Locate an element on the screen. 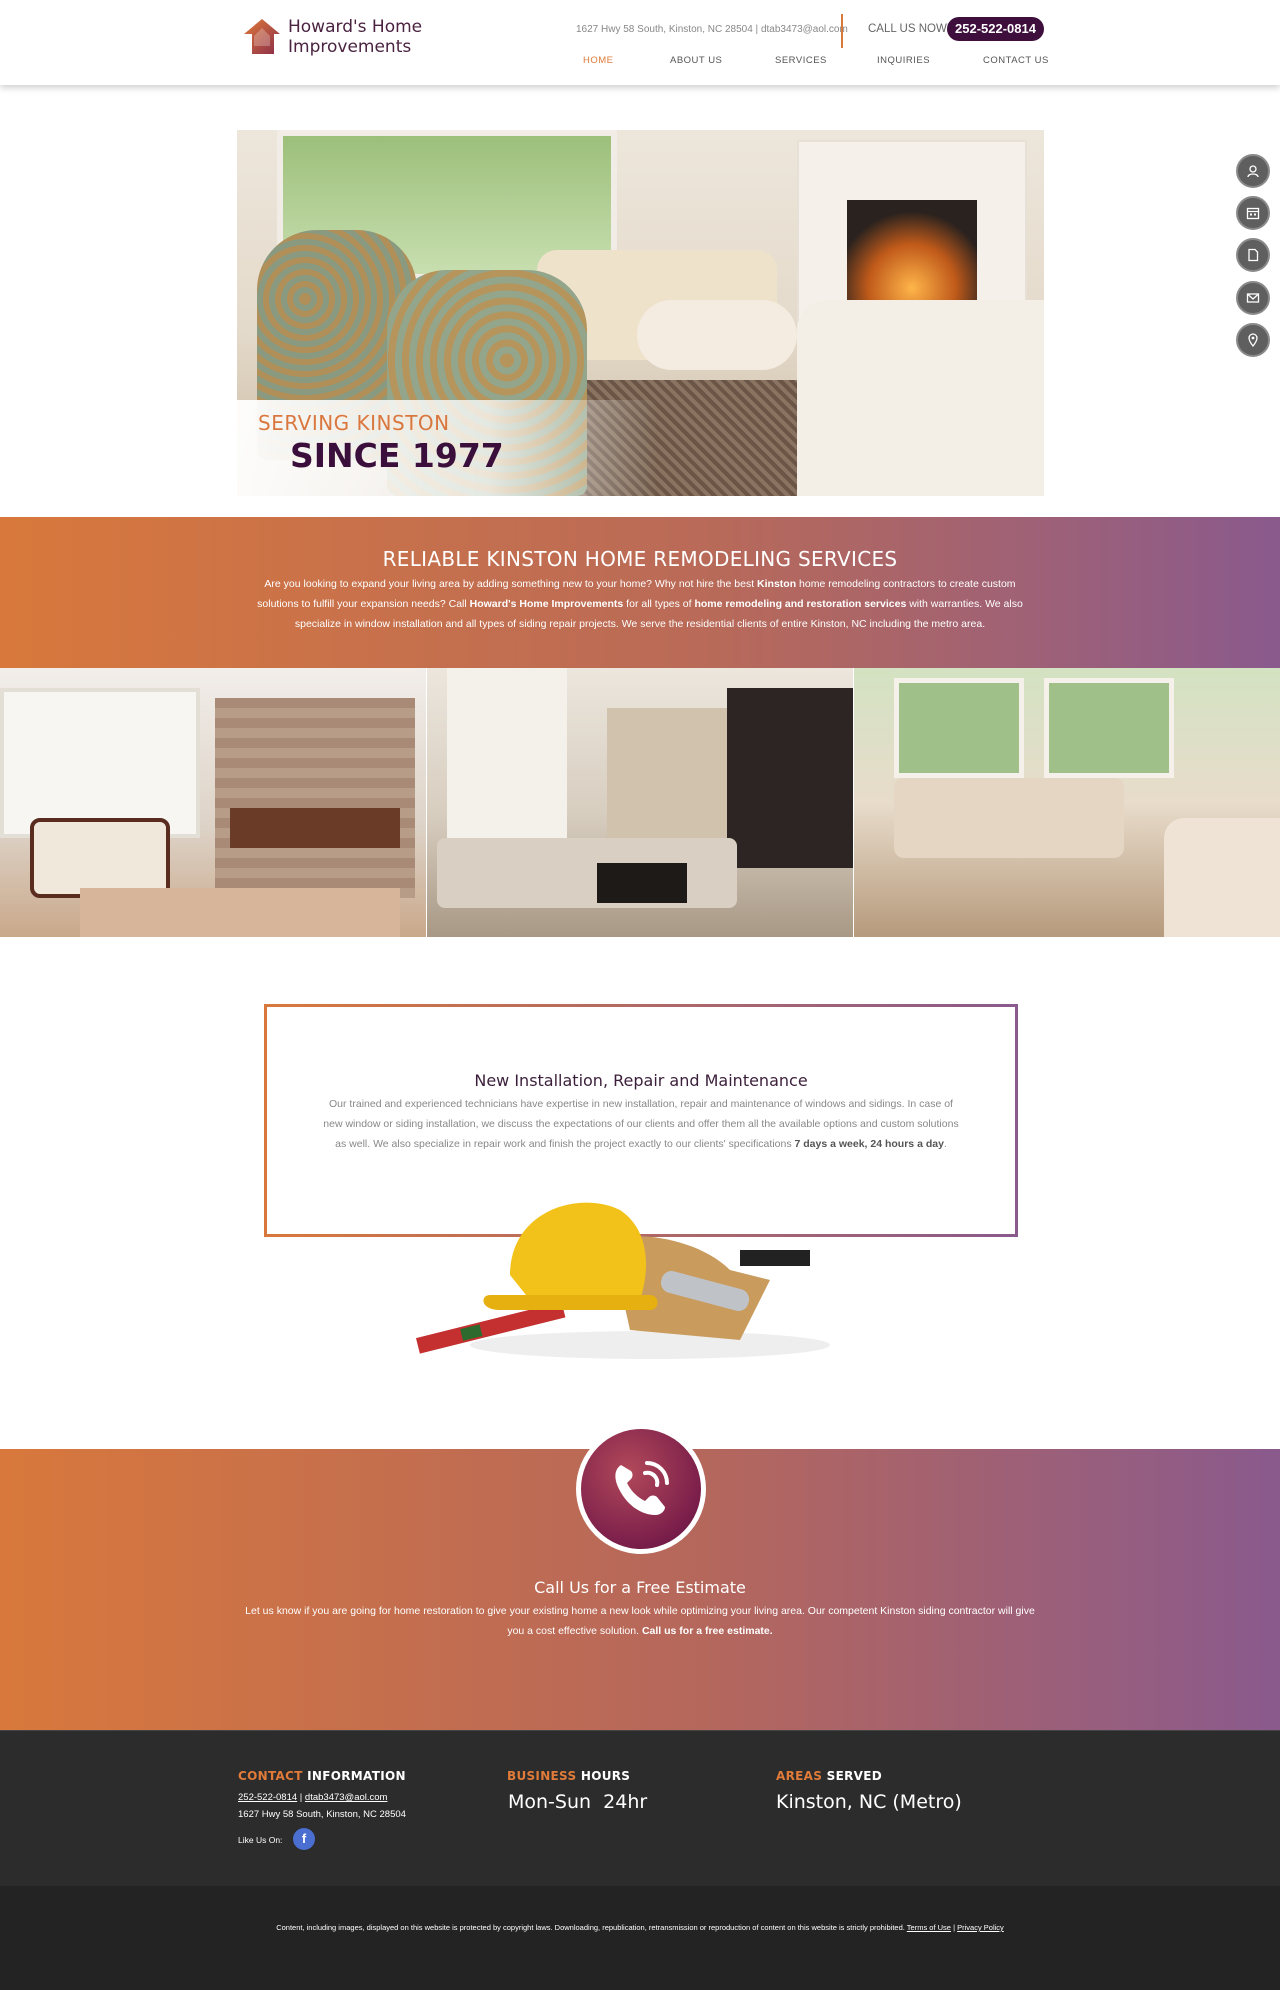 Image resolution: width=1280 pixels, height=1990 pixels. hero-serving-text: SERVING KINSTON is located at coordinates (354, 423).